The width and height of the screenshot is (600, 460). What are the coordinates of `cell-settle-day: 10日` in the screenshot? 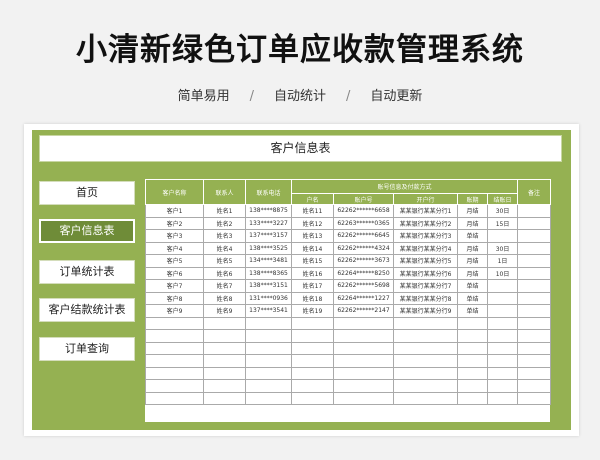 It's located at (502, 273).